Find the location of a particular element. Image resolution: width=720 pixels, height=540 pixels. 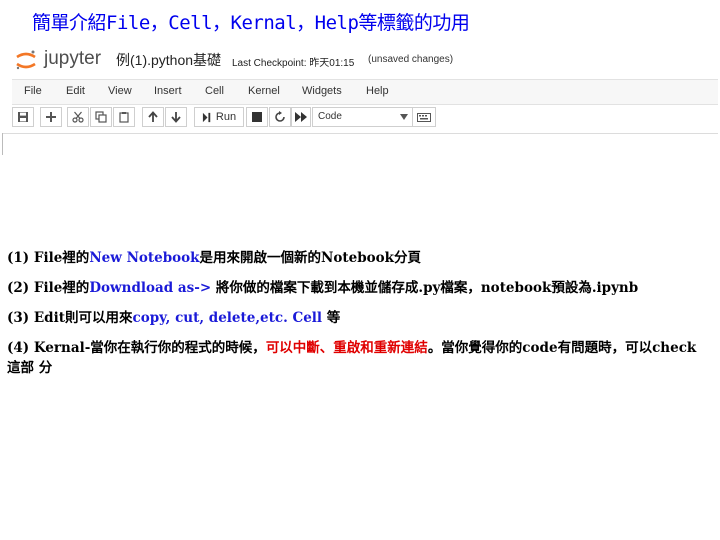

arrow-up-icon is located at coordinates (153, 116).